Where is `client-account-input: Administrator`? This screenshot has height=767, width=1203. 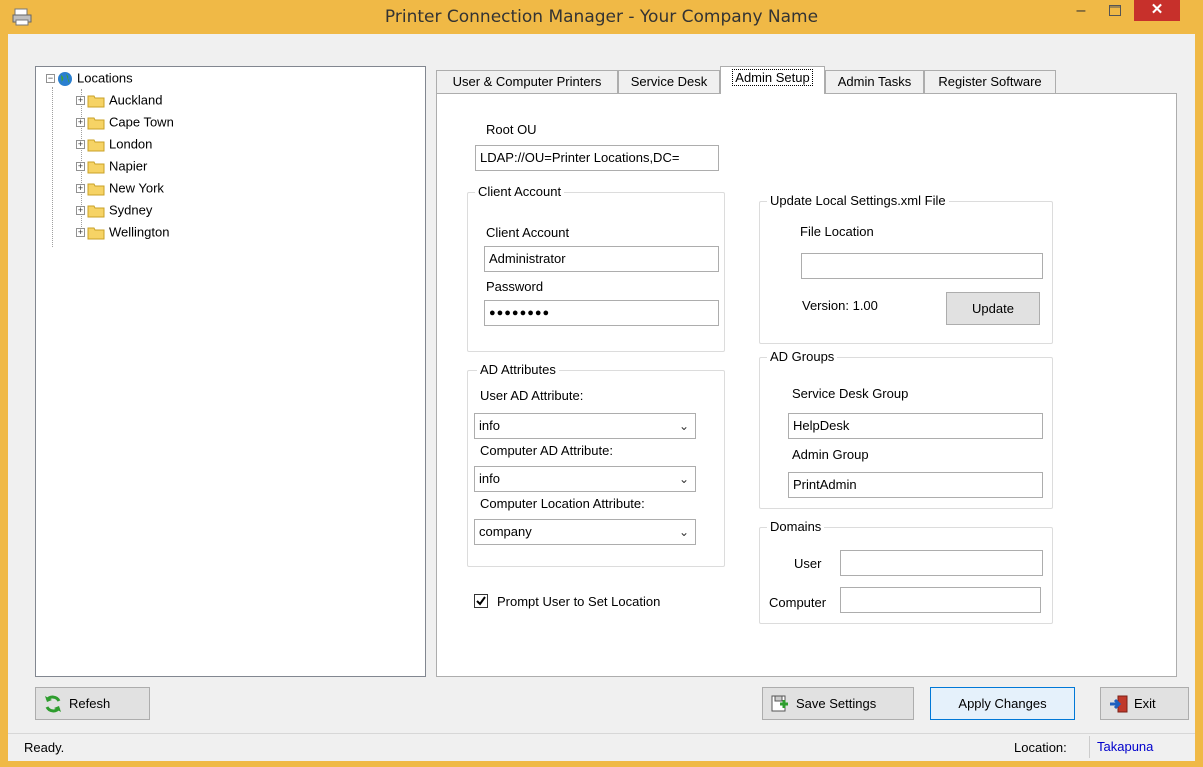
client-account-input: Administrator is located at coordinates (601, 259).